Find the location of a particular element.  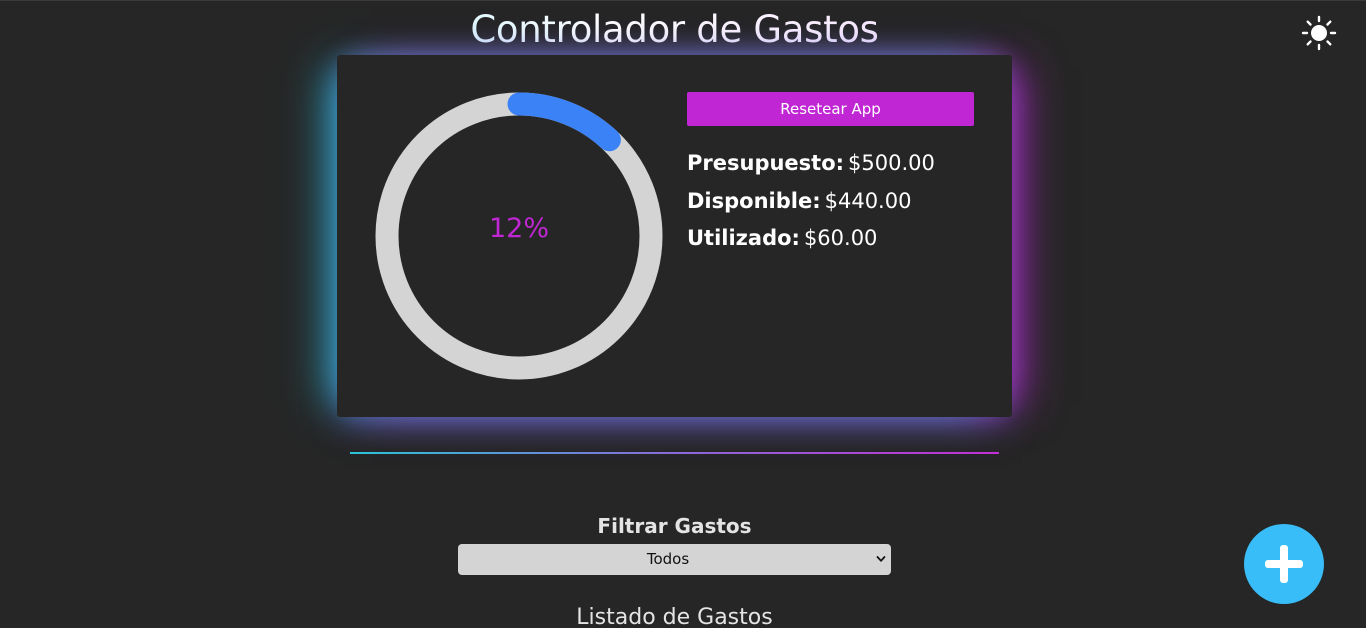

page-title: Controlador de Gastos is located at coordinates (674, 30).